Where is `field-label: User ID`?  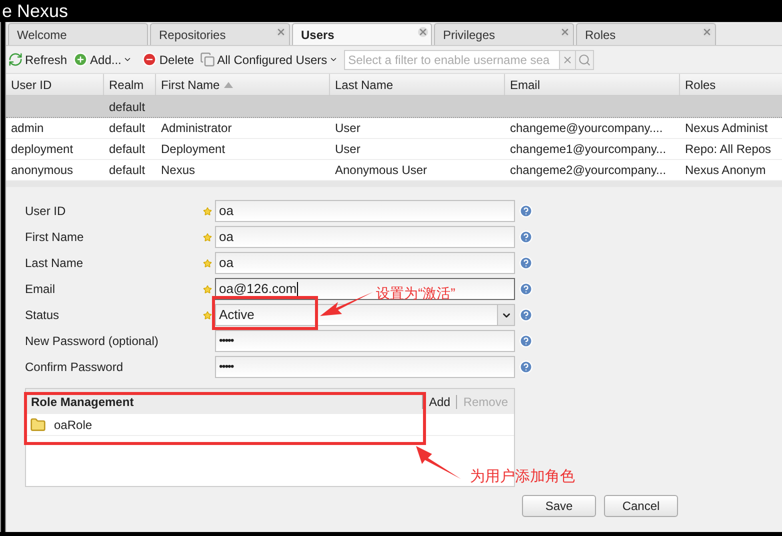
field-label: User ID is located at coordinates (46, 211).